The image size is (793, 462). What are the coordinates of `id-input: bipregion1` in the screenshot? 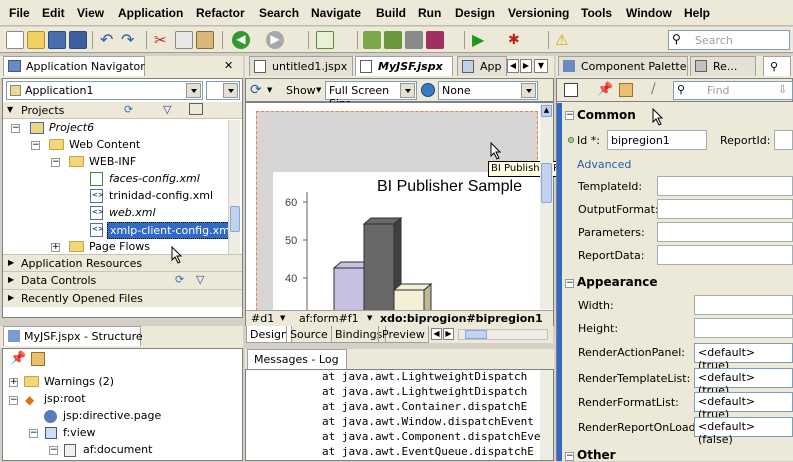 It's located at (657, 140).